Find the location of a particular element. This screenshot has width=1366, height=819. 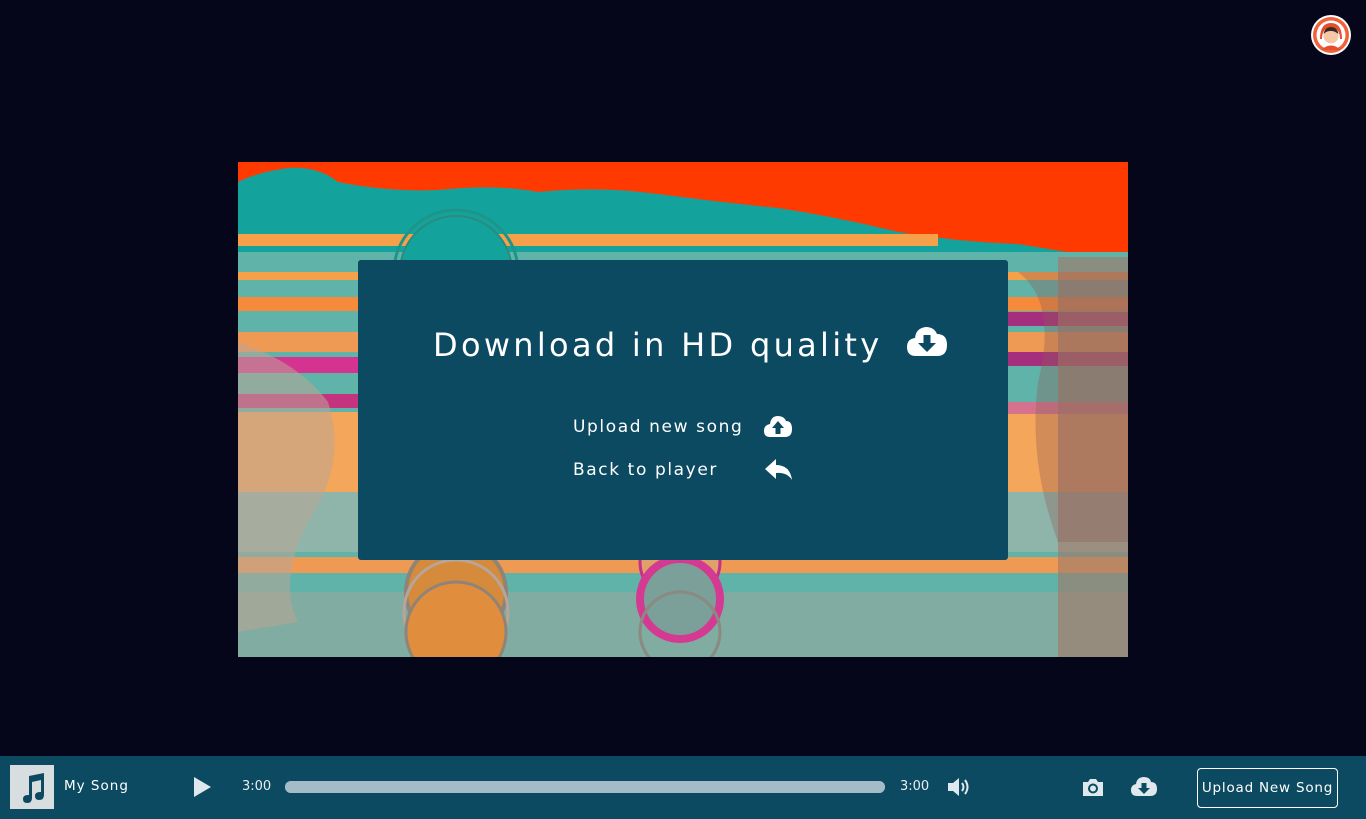

player-bar: My Song 3:00 3:00 Upload New Song is located at coordinates (683, 787).